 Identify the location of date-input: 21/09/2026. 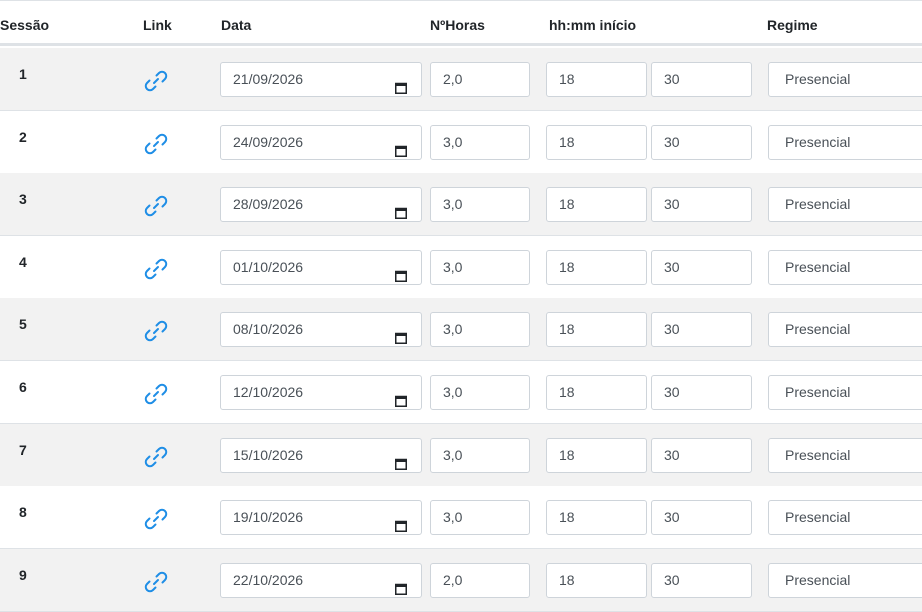
(321, 79).